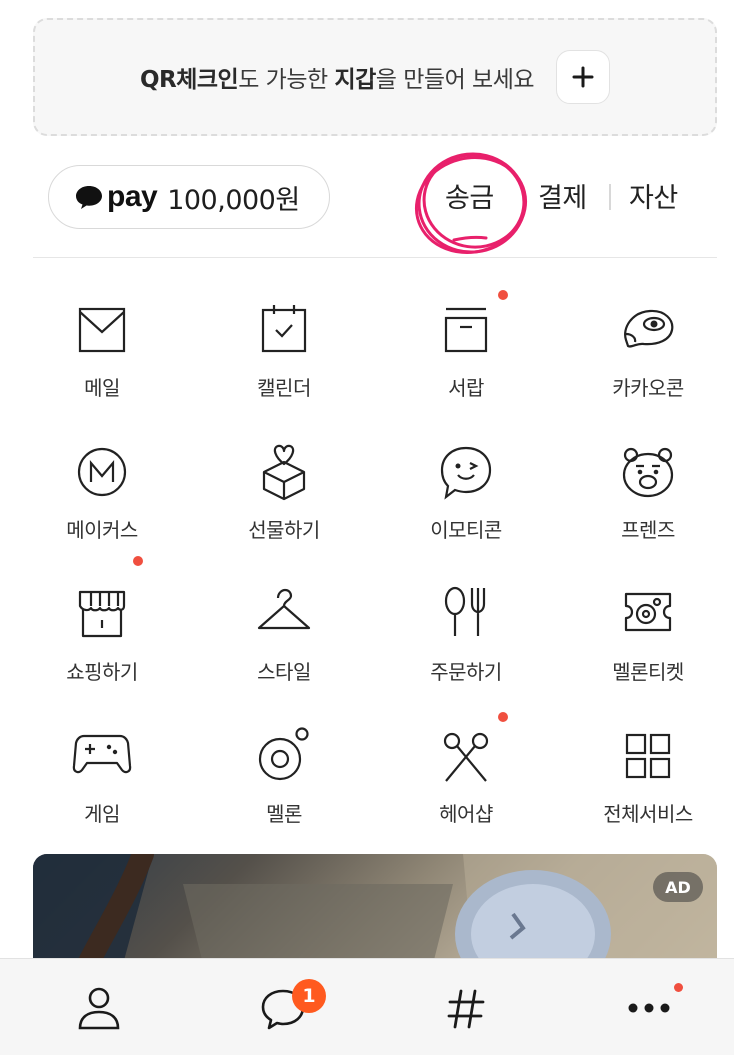 Image resolution: width=734 pixels, height=1055 pixels. What do you see at coordinates (284, 786) in the screenshot?
I see `service-melon: 멜론` at bounding box center [284, 786].